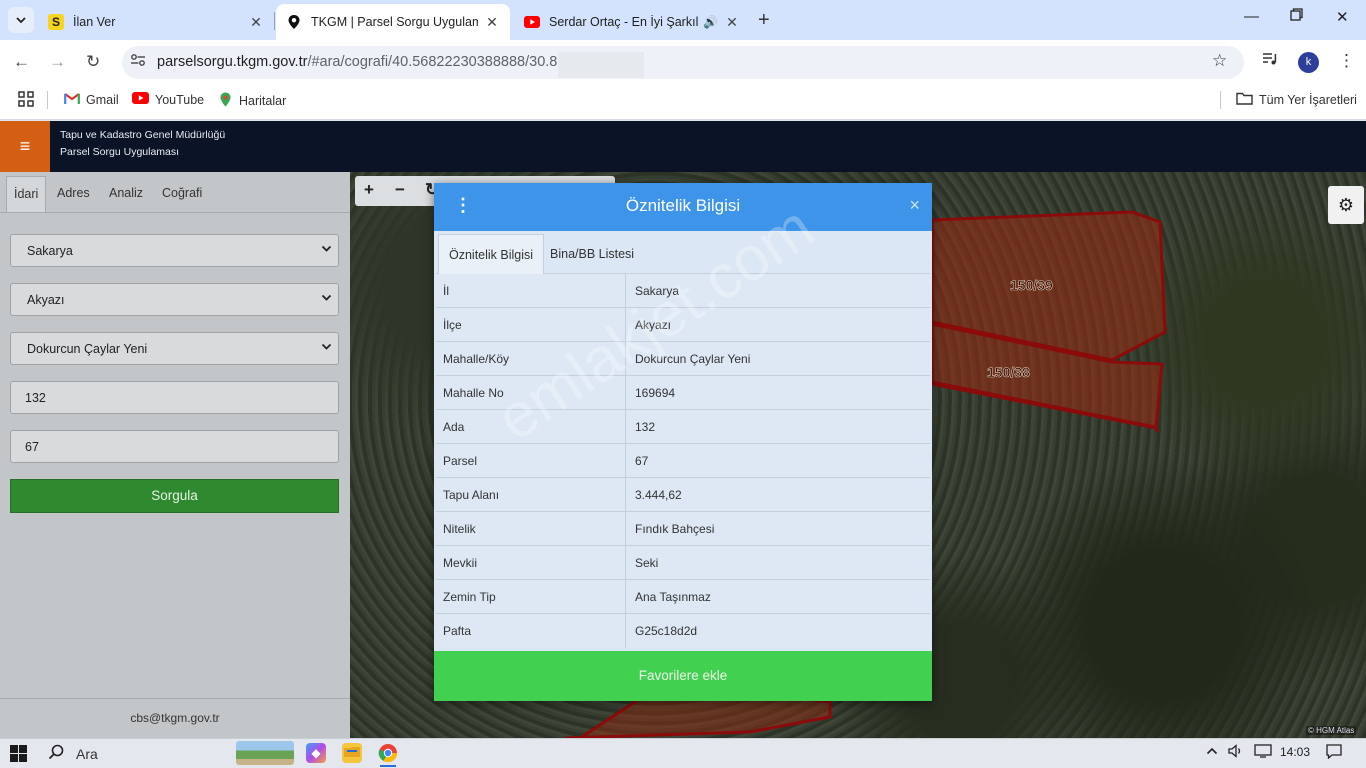 The width and height of the screenshot is (1366, 768). Describe the element at coordinates (388, 753) in the screenshot. I see `chrome-icon` at that location.